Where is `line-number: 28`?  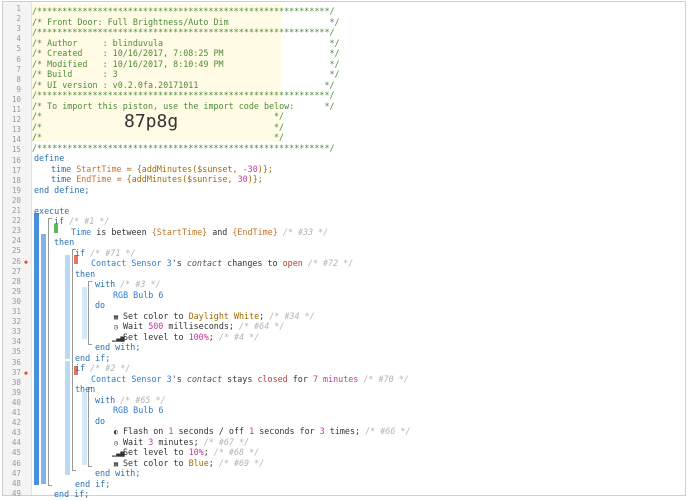
line-number: 28 is located at coordinates (16, 281).